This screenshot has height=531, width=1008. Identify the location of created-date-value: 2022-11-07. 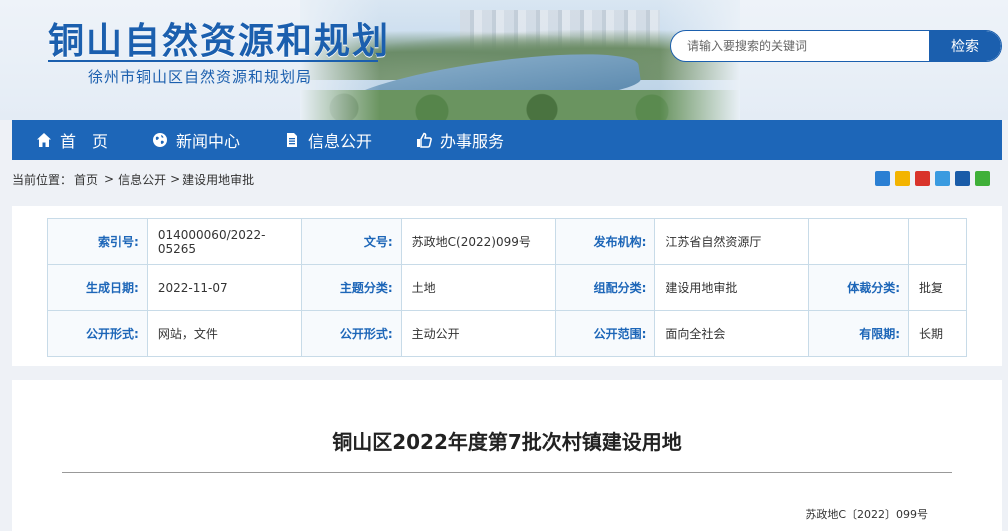
(224, 287).